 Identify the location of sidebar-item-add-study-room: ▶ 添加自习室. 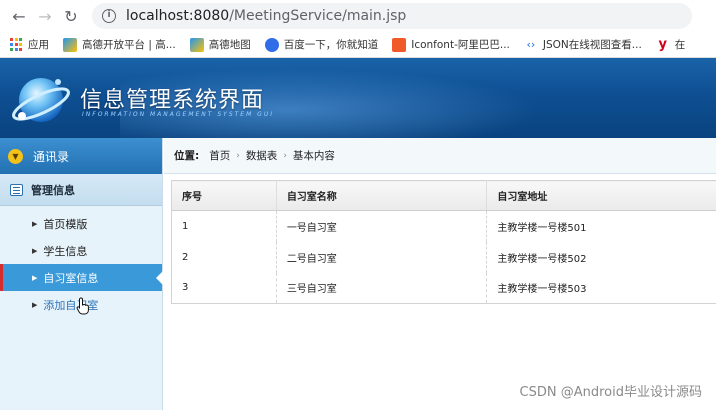
(81, 304).